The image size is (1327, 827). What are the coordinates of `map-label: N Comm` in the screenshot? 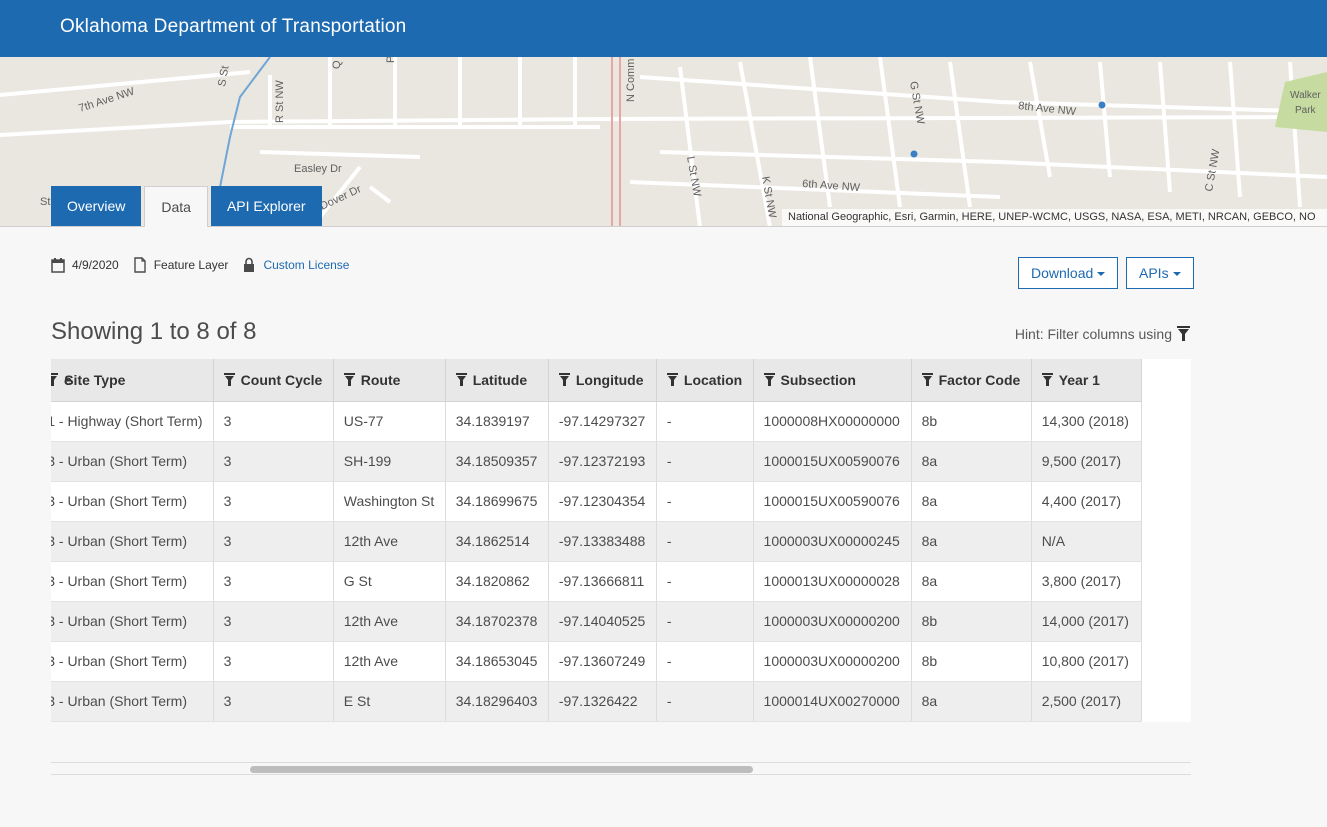 It's located at (631, 80).